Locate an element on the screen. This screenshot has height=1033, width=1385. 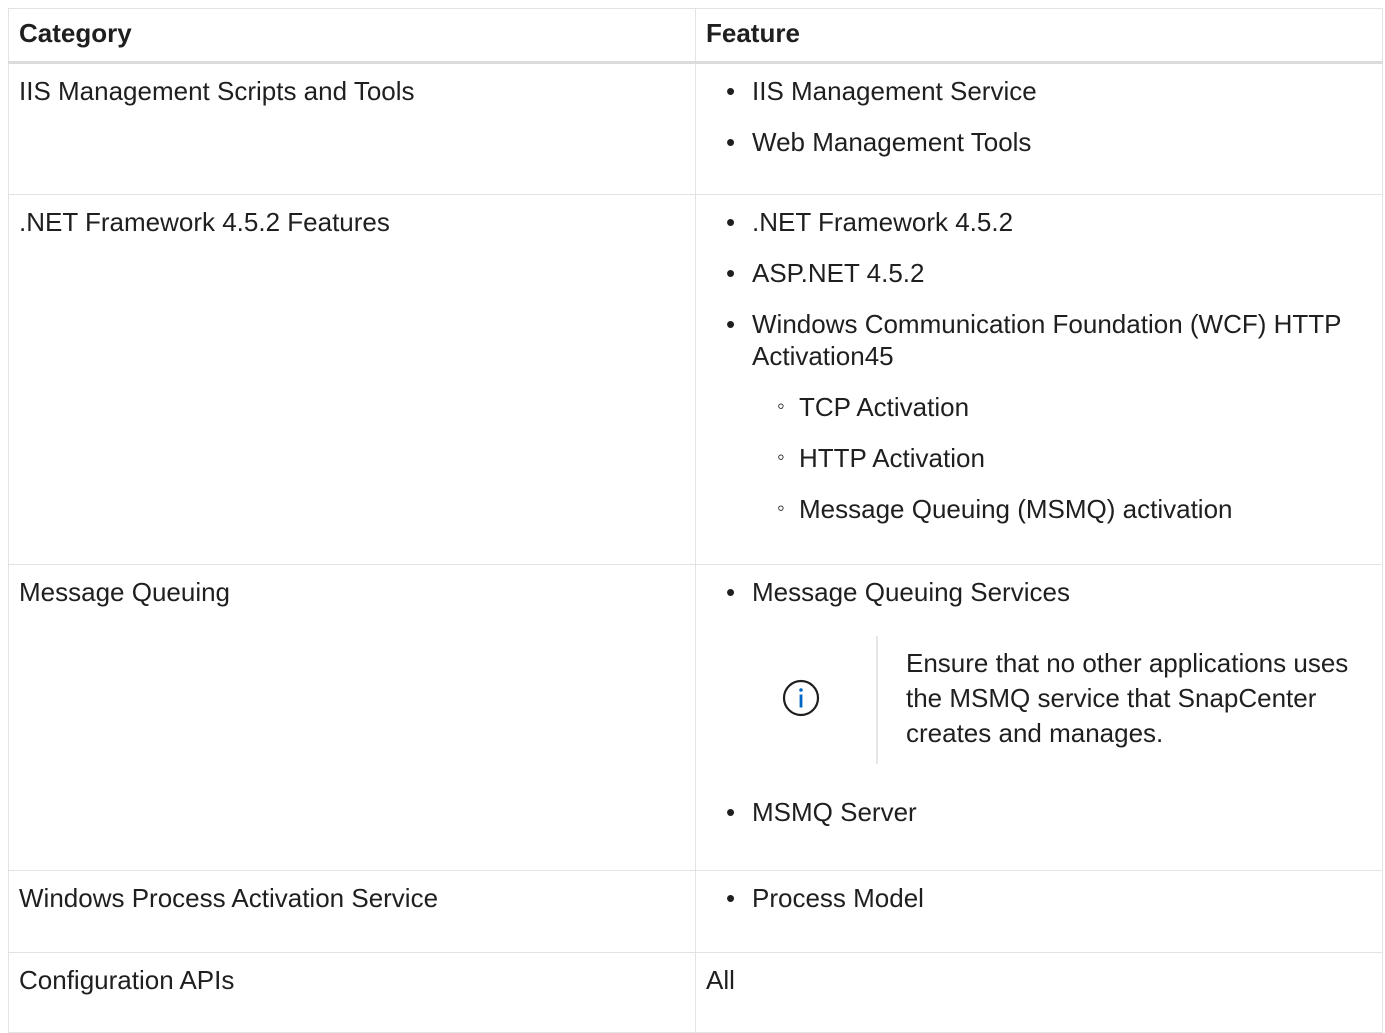
list-item: • MSMQ Server is located at coordinates (821, 812).